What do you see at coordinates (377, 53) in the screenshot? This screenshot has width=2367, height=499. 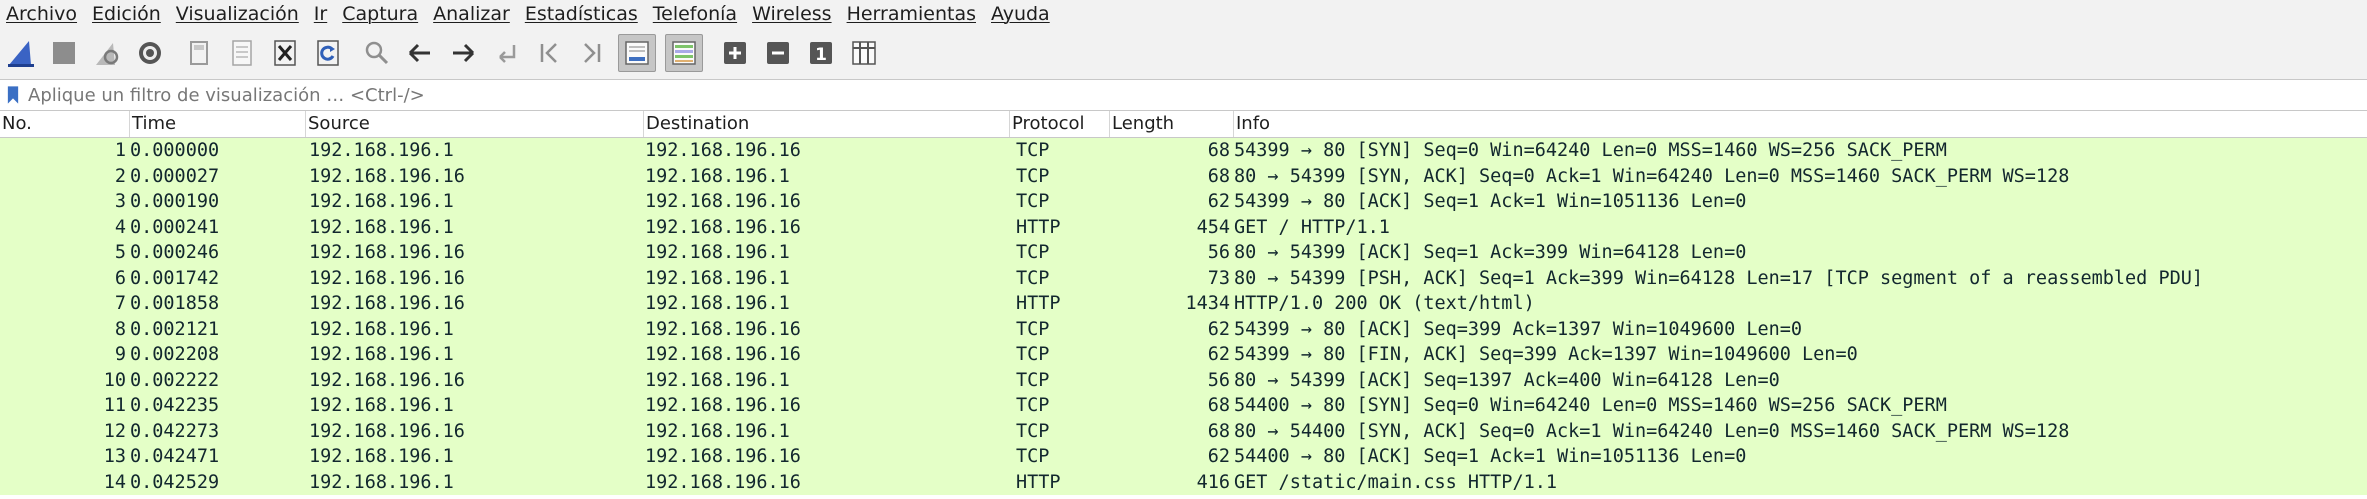 I see `find-packet-button` at bounding box center [377, 53].